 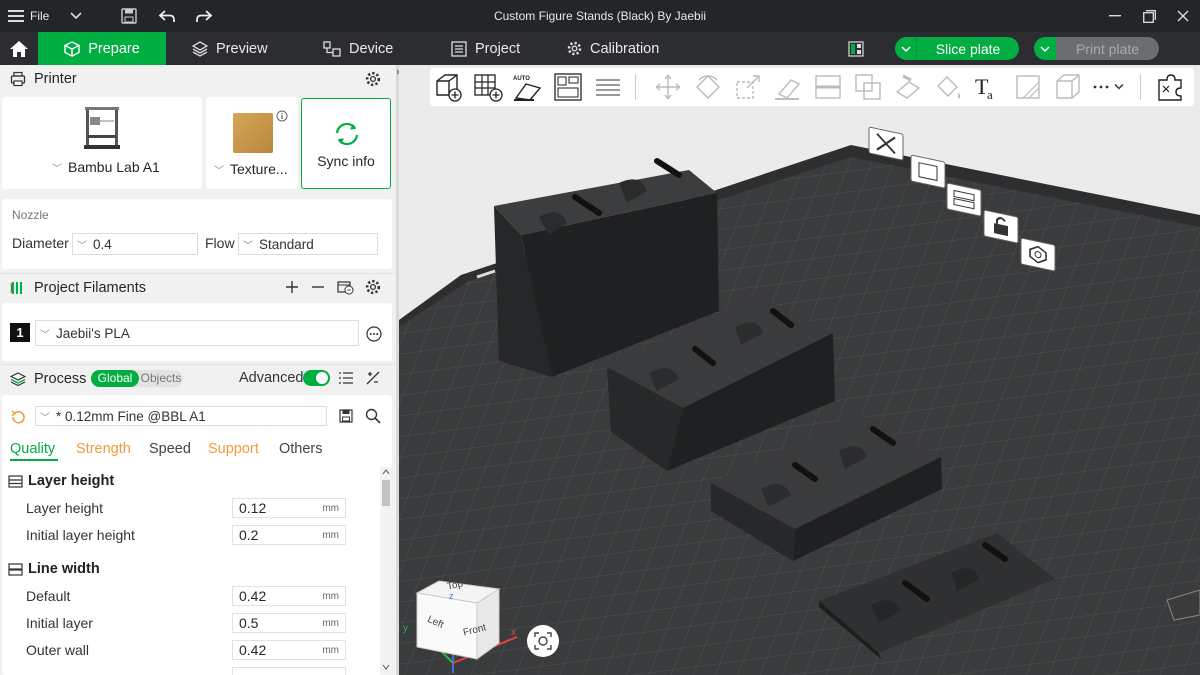 What do you see at coordinates (330, 623) in the screenshot?
I see `initial-layer-line-width-unit: mm` at bounding box center [330, 623].